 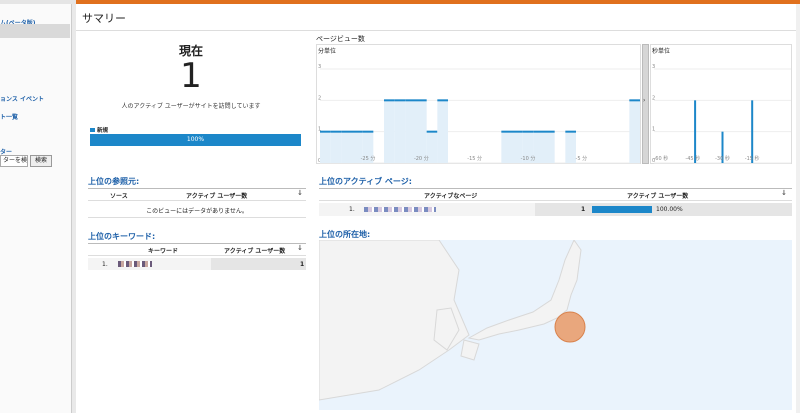 I want to click on x-tick-label: -45 秒, so click(x=692, y=158).